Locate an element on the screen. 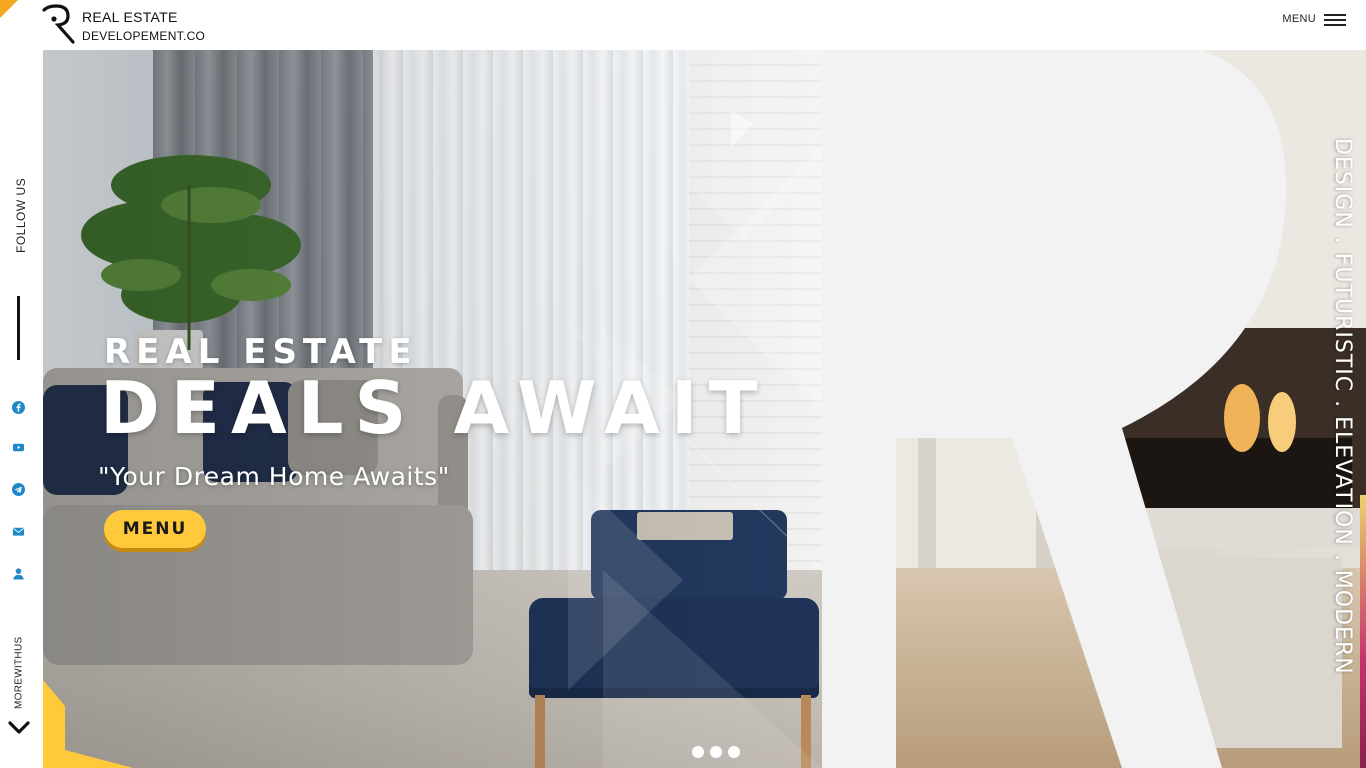 The height and width of the screenshot is (768, 1366). top-menu-button: MENU is located at coordinates (1314, 19).